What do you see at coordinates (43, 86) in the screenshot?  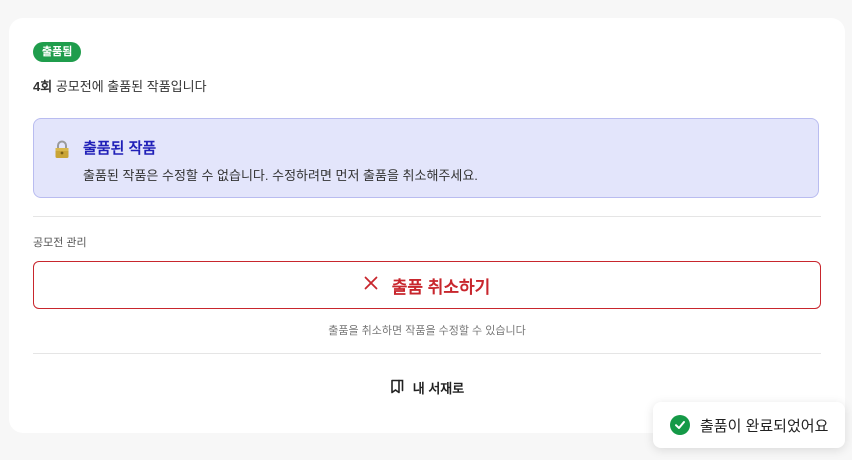 I see `contest-round: 4회` at bounding box center [43, 86].